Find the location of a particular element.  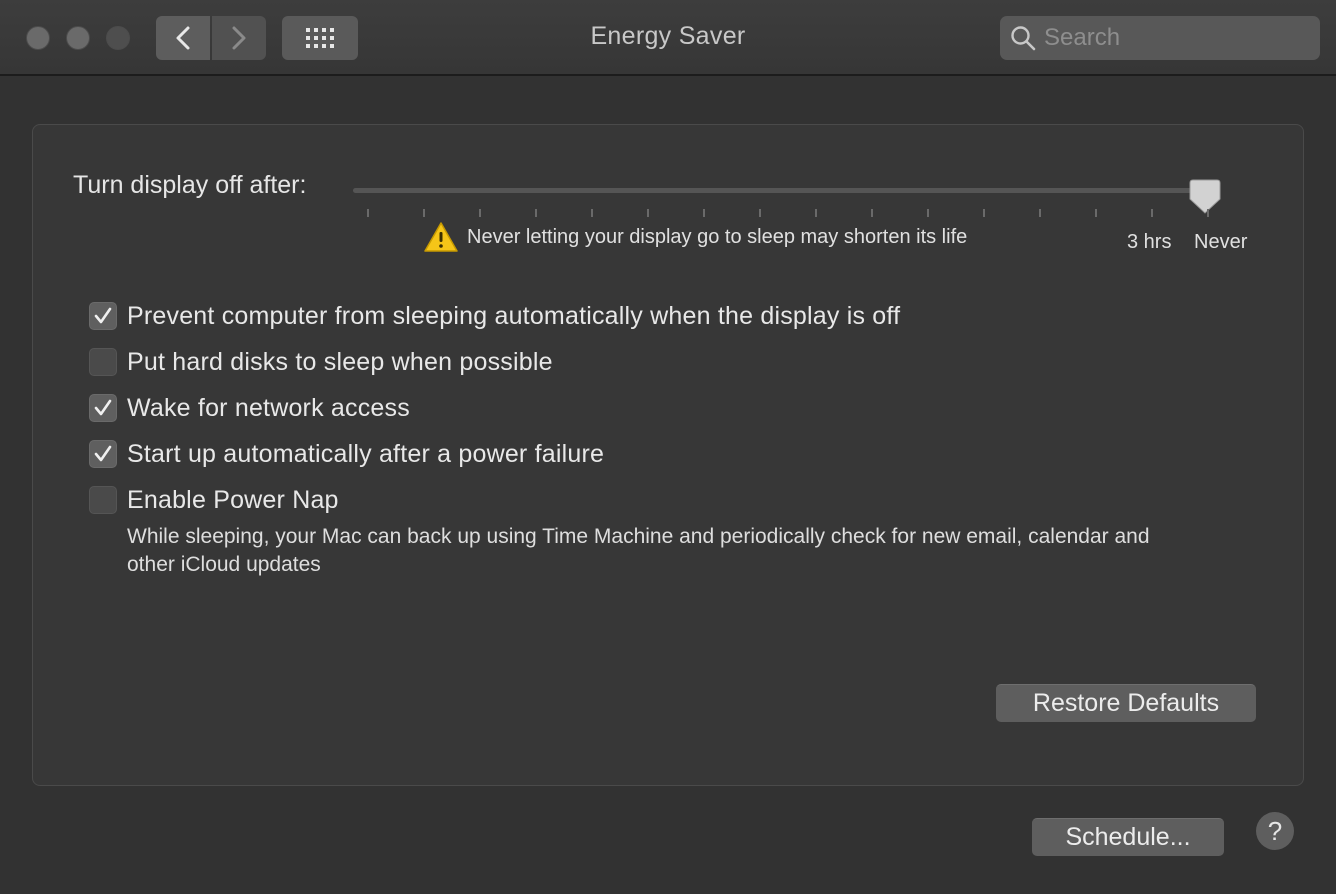

disk-sleep-label: Put hard disks to sleep when possible is located at coordinates (340, 361).